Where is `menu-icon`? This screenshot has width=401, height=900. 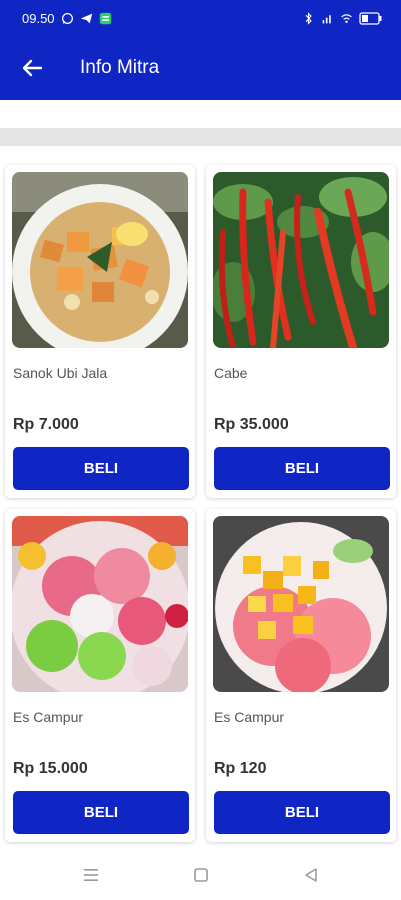
menu-icon is located at coordinates (90, 875).